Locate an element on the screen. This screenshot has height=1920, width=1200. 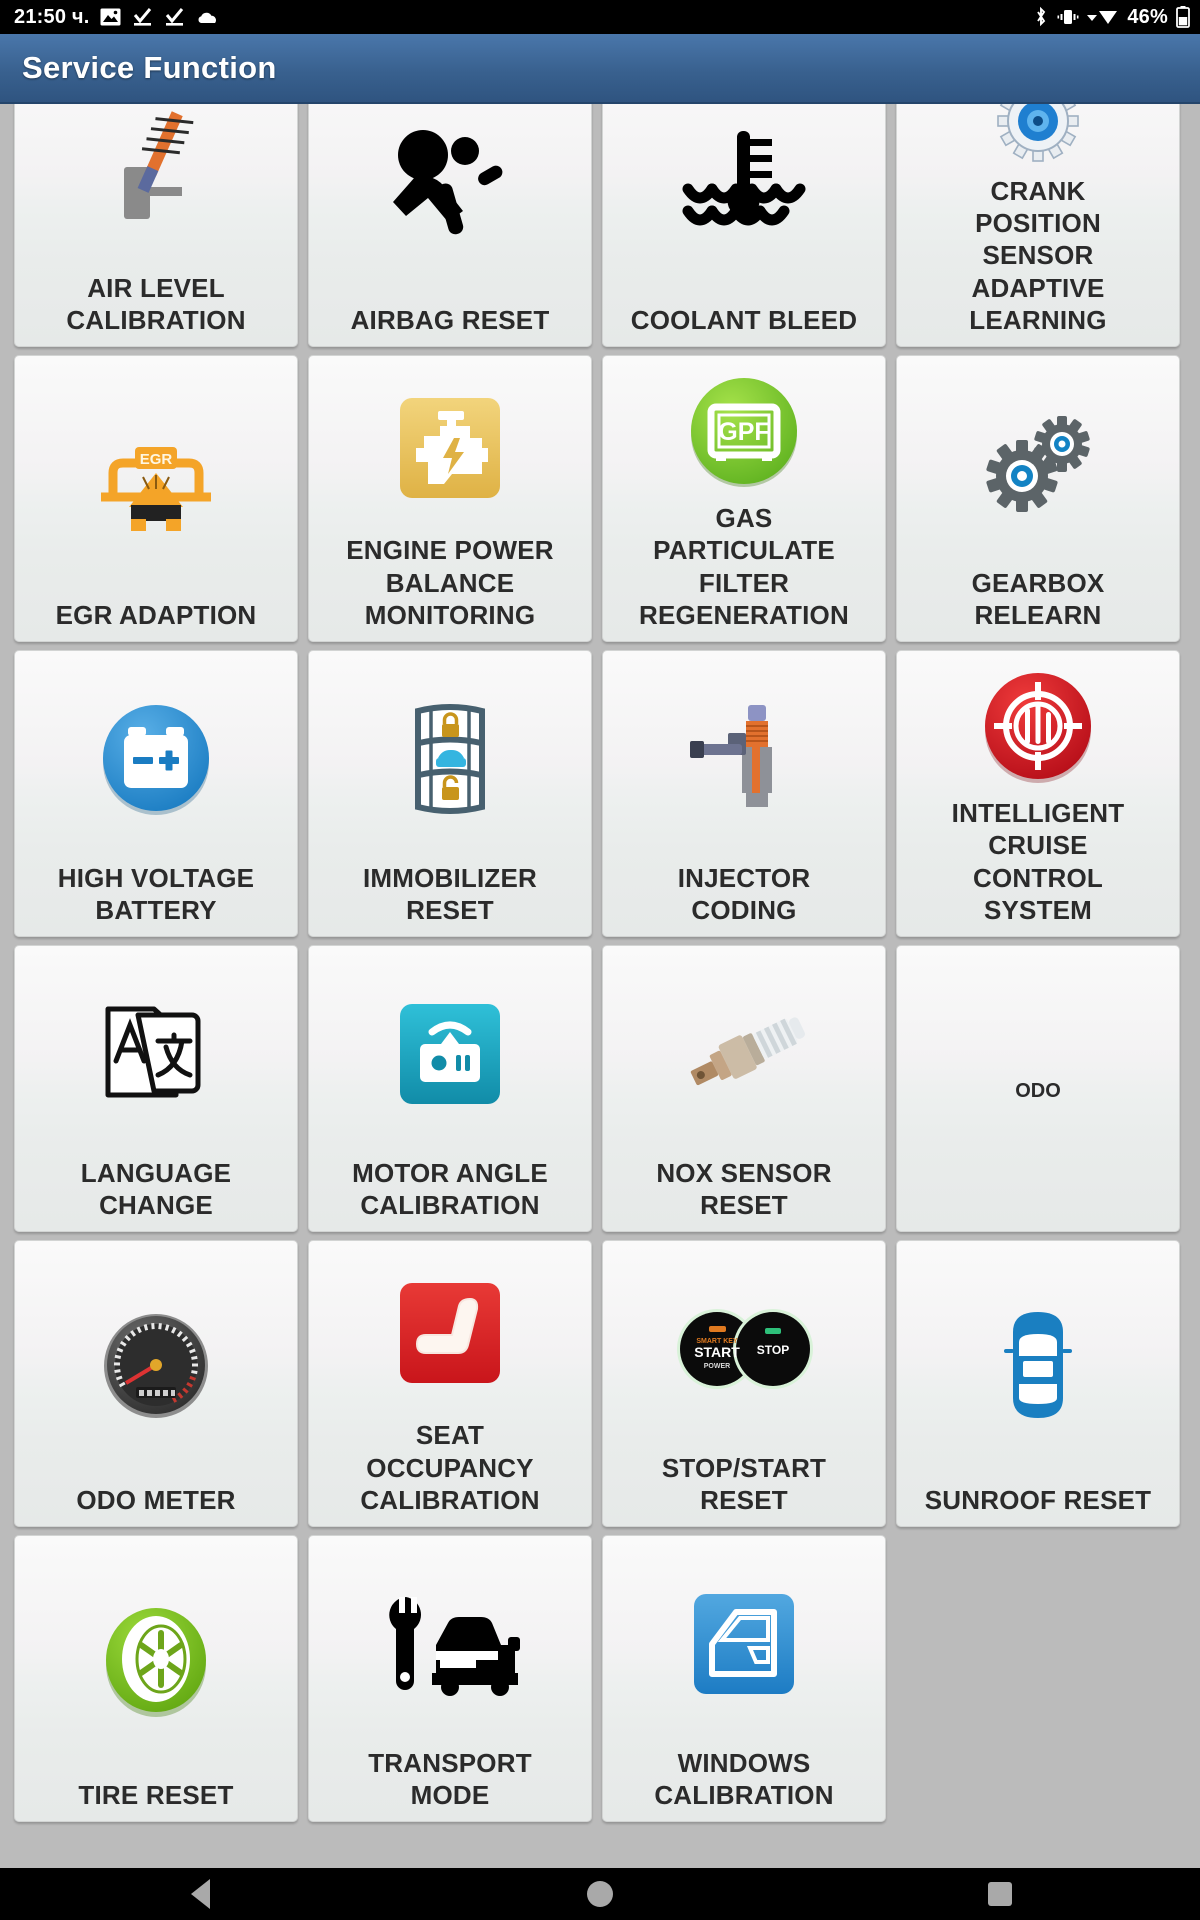
svg-text: STOP is located at coordinates (773, 1350).